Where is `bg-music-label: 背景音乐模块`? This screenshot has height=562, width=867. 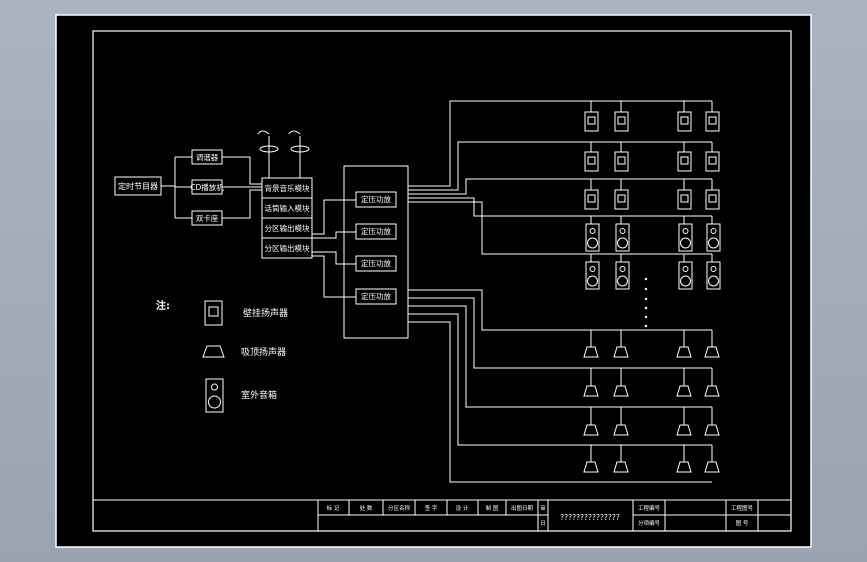 bg-music-label: 背景音乐模块 is located at coordinates (287, 188).